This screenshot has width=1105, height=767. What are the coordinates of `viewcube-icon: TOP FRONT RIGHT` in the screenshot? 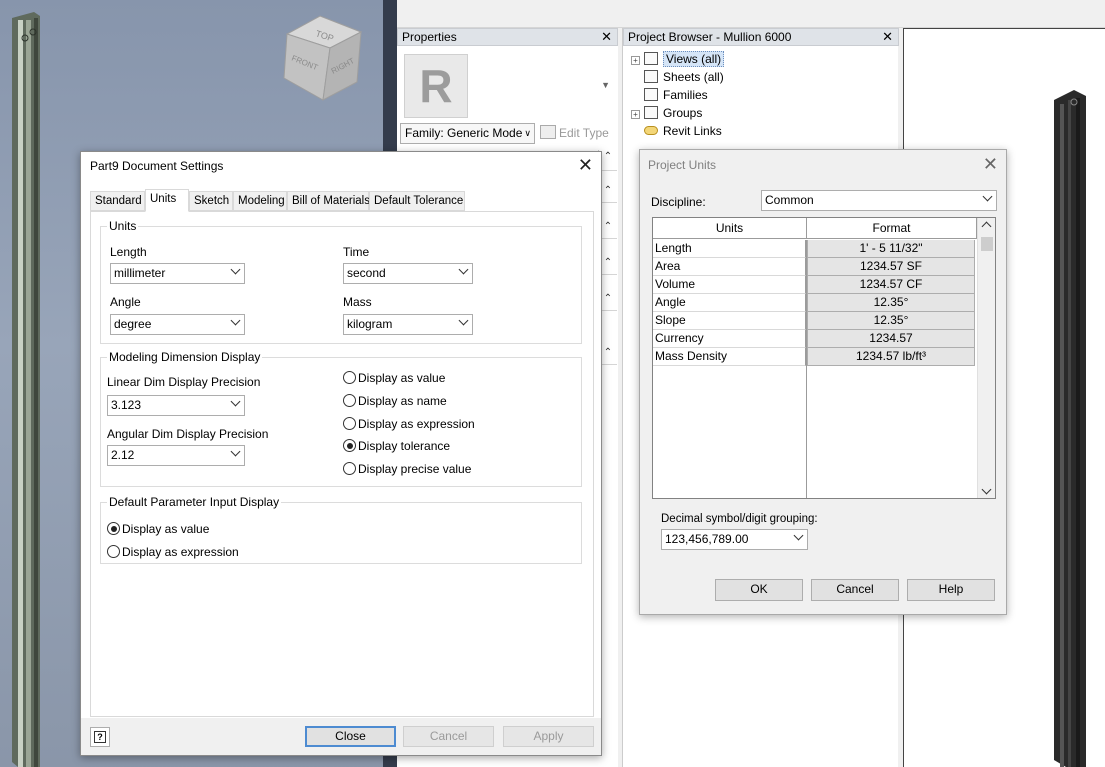 It's located at (320, 59).